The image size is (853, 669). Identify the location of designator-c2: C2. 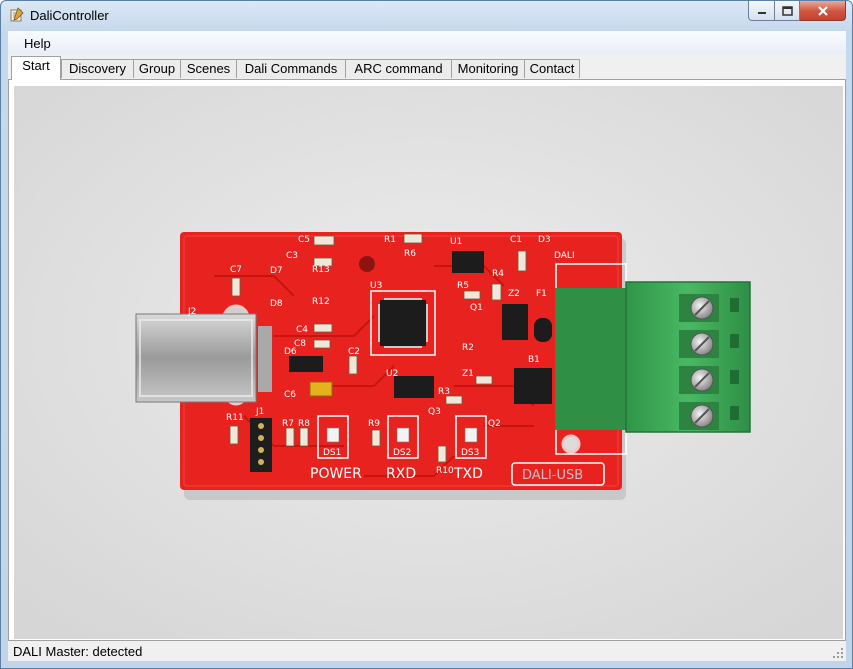
(354, 352).